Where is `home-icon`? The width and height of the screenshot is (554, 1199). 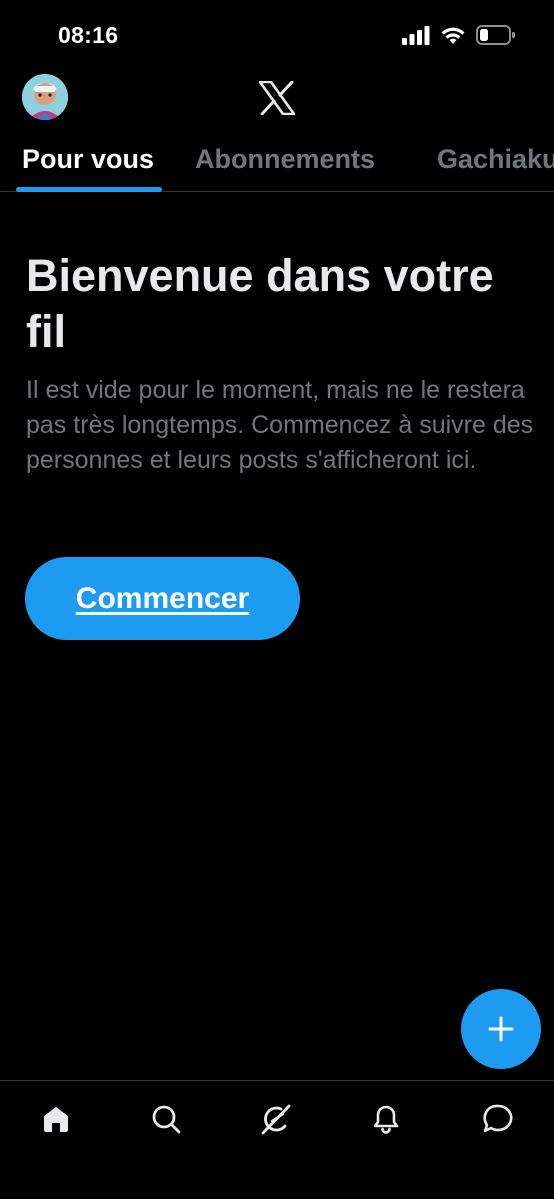 home-icon is located at coordinates (56, 1119).